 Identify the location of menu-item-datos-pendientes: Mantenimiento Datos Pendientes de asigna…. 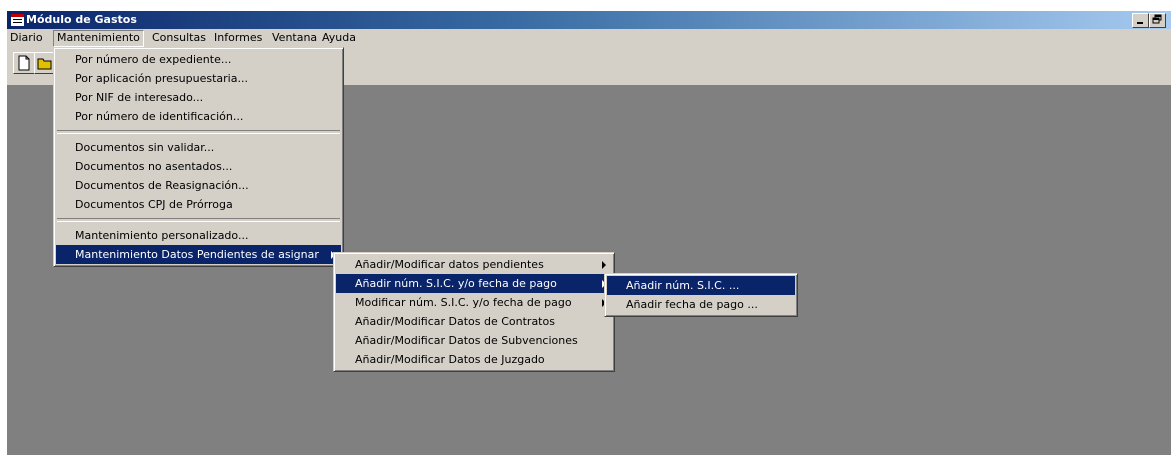
(198, 254).